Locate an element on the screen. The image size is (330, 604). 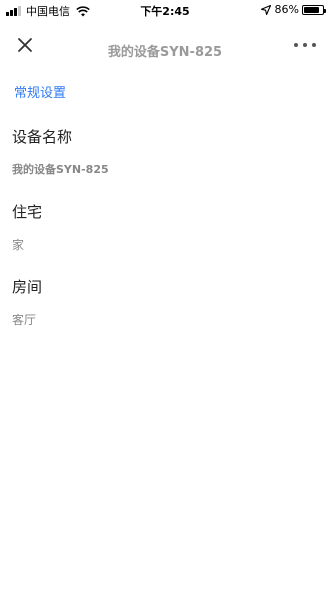
device-name-field: 设备名称 我的设备SYN-825 is located at coordinates (162, 151).